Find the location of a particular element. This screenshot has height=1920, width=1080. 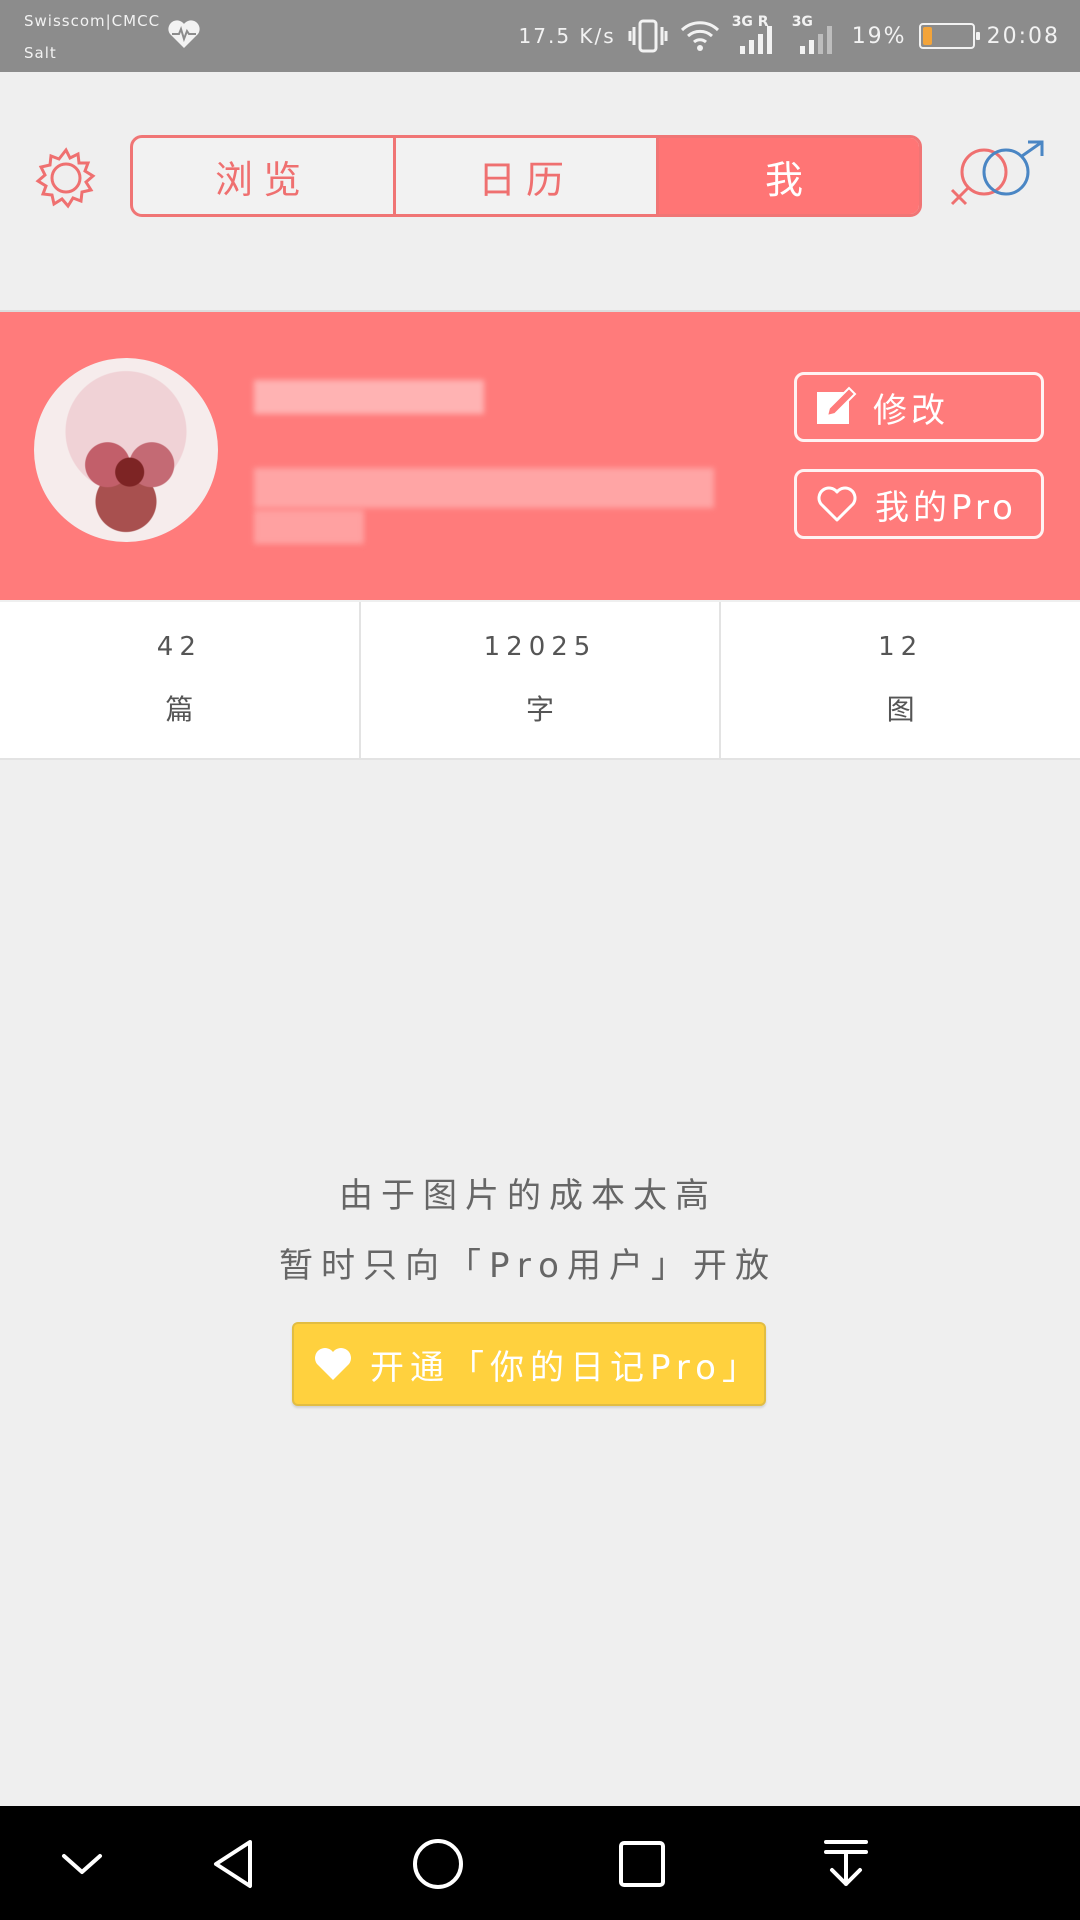

stats-bar: 42 篇 12025 字 12 图 is located at coordinates (540, 681).